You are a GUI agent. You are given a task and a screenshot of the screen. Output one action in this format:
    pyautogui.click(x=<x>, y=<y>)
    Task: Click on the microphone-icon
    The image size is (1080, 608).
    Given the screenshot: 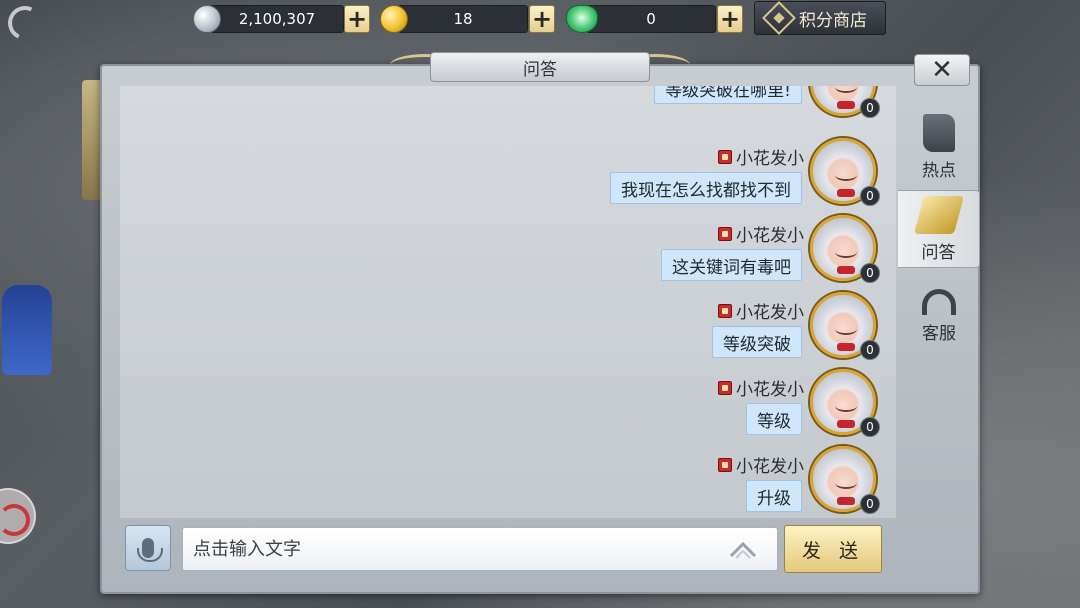 What is the action you would take?
    pyautogui.click(x=150, y=550)
    